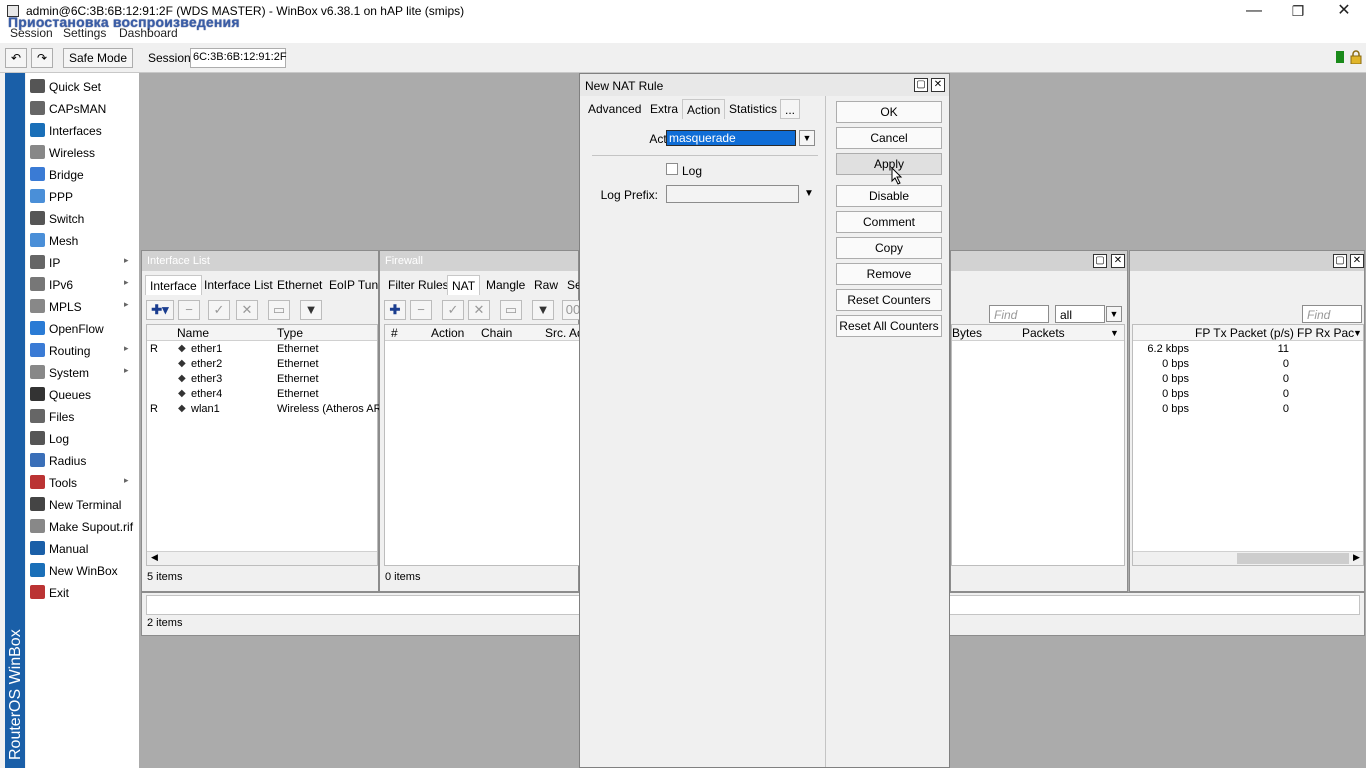 The width and height of the screenshot is (1366, 768). I want to click on tab-mangle: Mangle, so click(505, 285).